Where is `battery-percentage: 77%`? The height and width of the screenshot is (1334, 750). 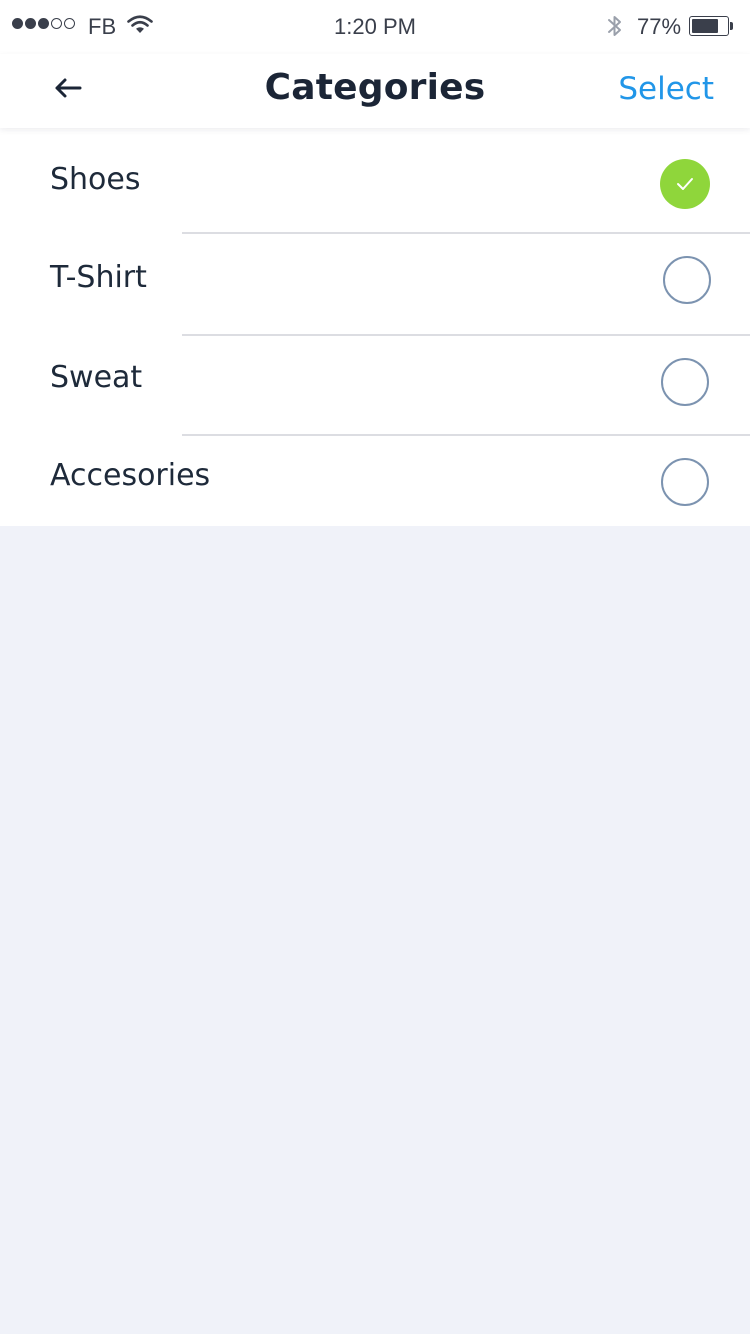
battery-percentage: 77% is located at coordinates (659, 26).